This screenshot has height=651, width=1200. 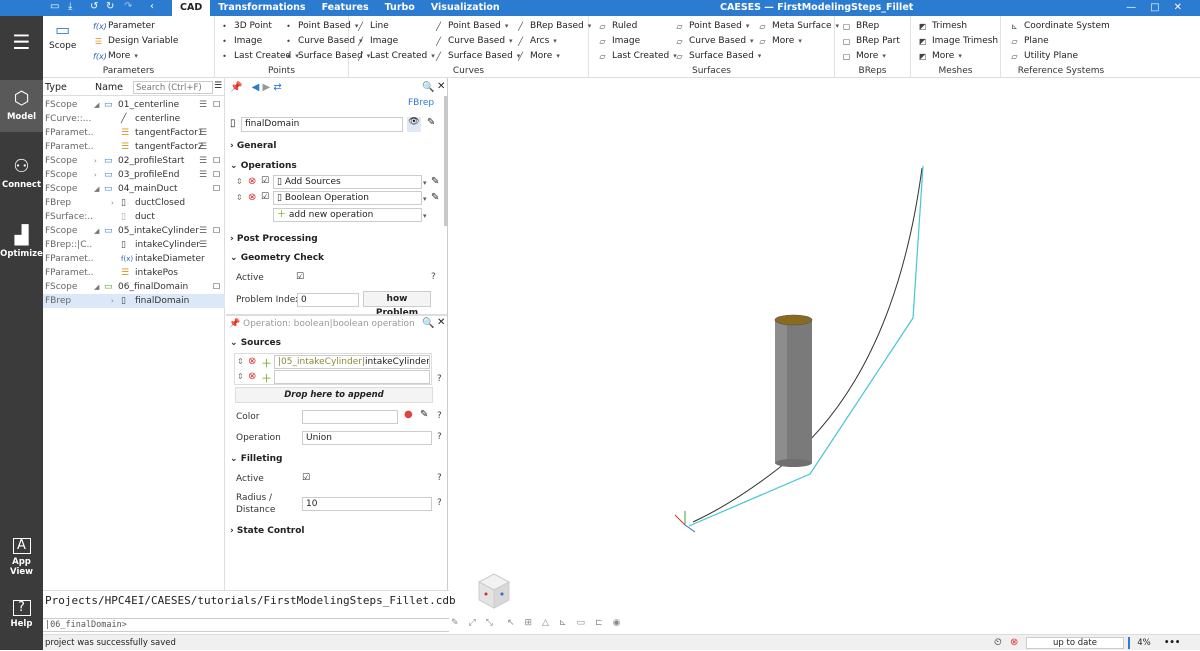 What do you see at coordinates (1172, 643) in the screenshot?
I see `more-icon: •••` at bounding box center [1172, 643].